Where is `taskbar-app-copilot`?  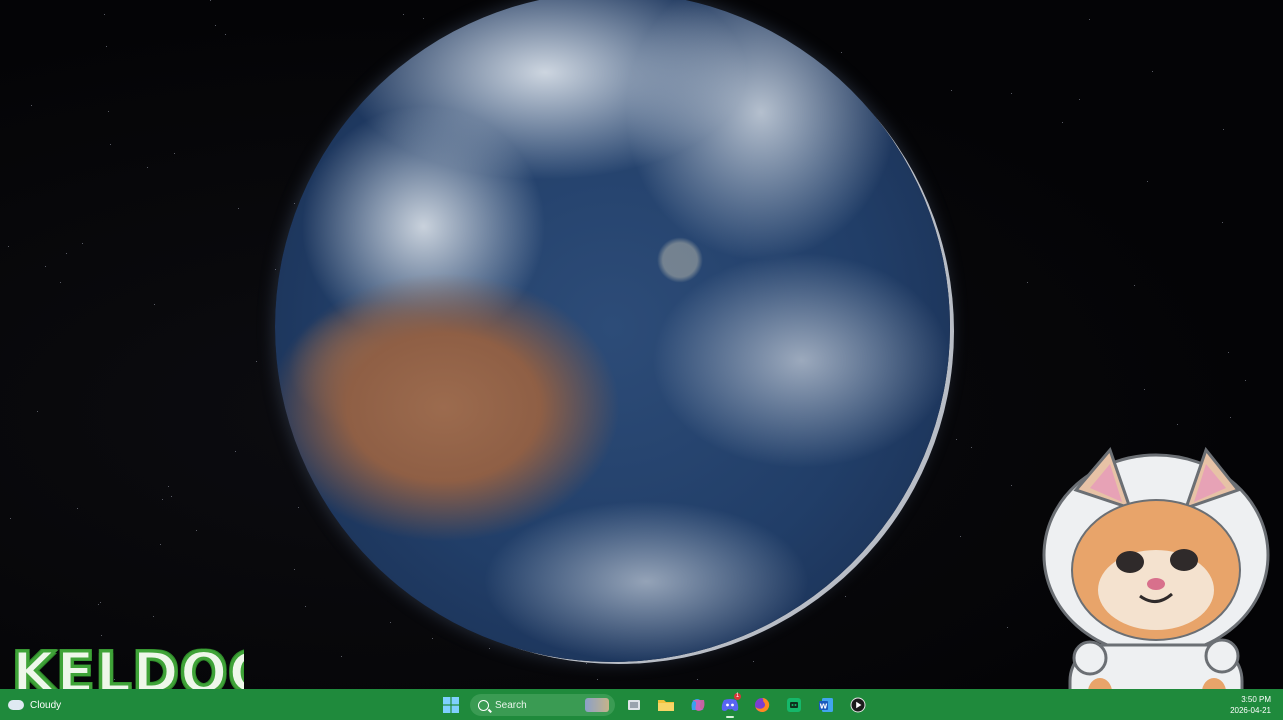
taskbar-app-copilot is located at coordinates (698, 705).